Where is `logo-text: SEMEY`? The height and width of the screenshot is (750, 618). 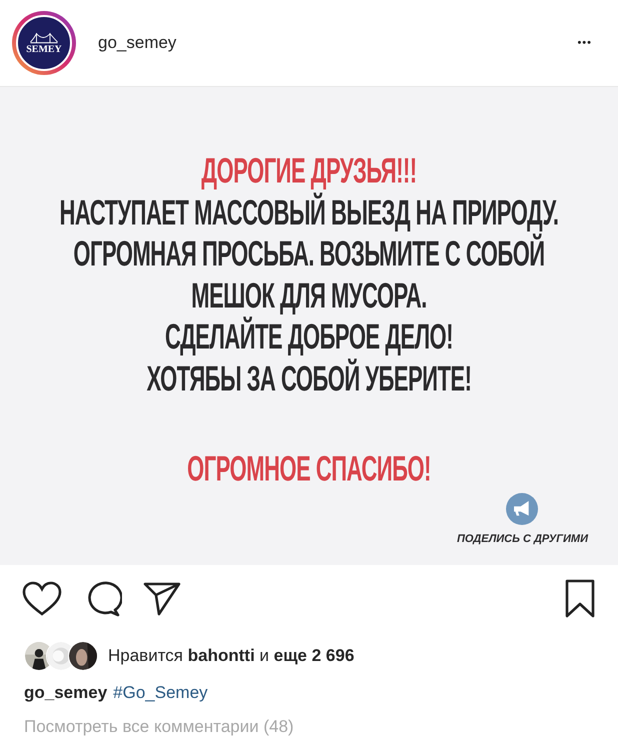
logo-text: SEMEY is located at coordinates (44, 49).